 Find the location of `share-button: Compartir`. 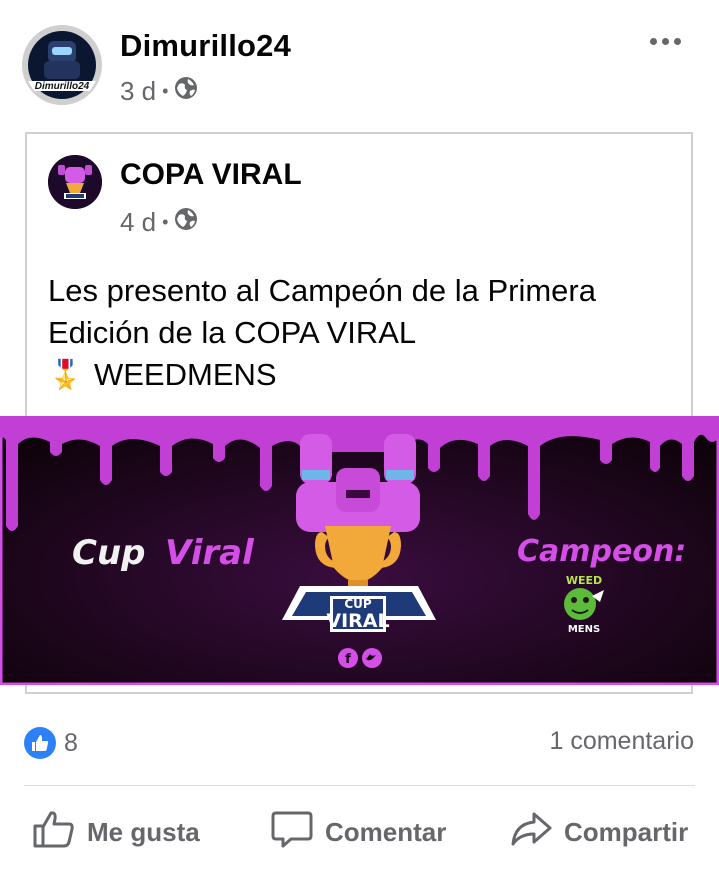

share-button: Compartir is located at coordinates (599, 832).